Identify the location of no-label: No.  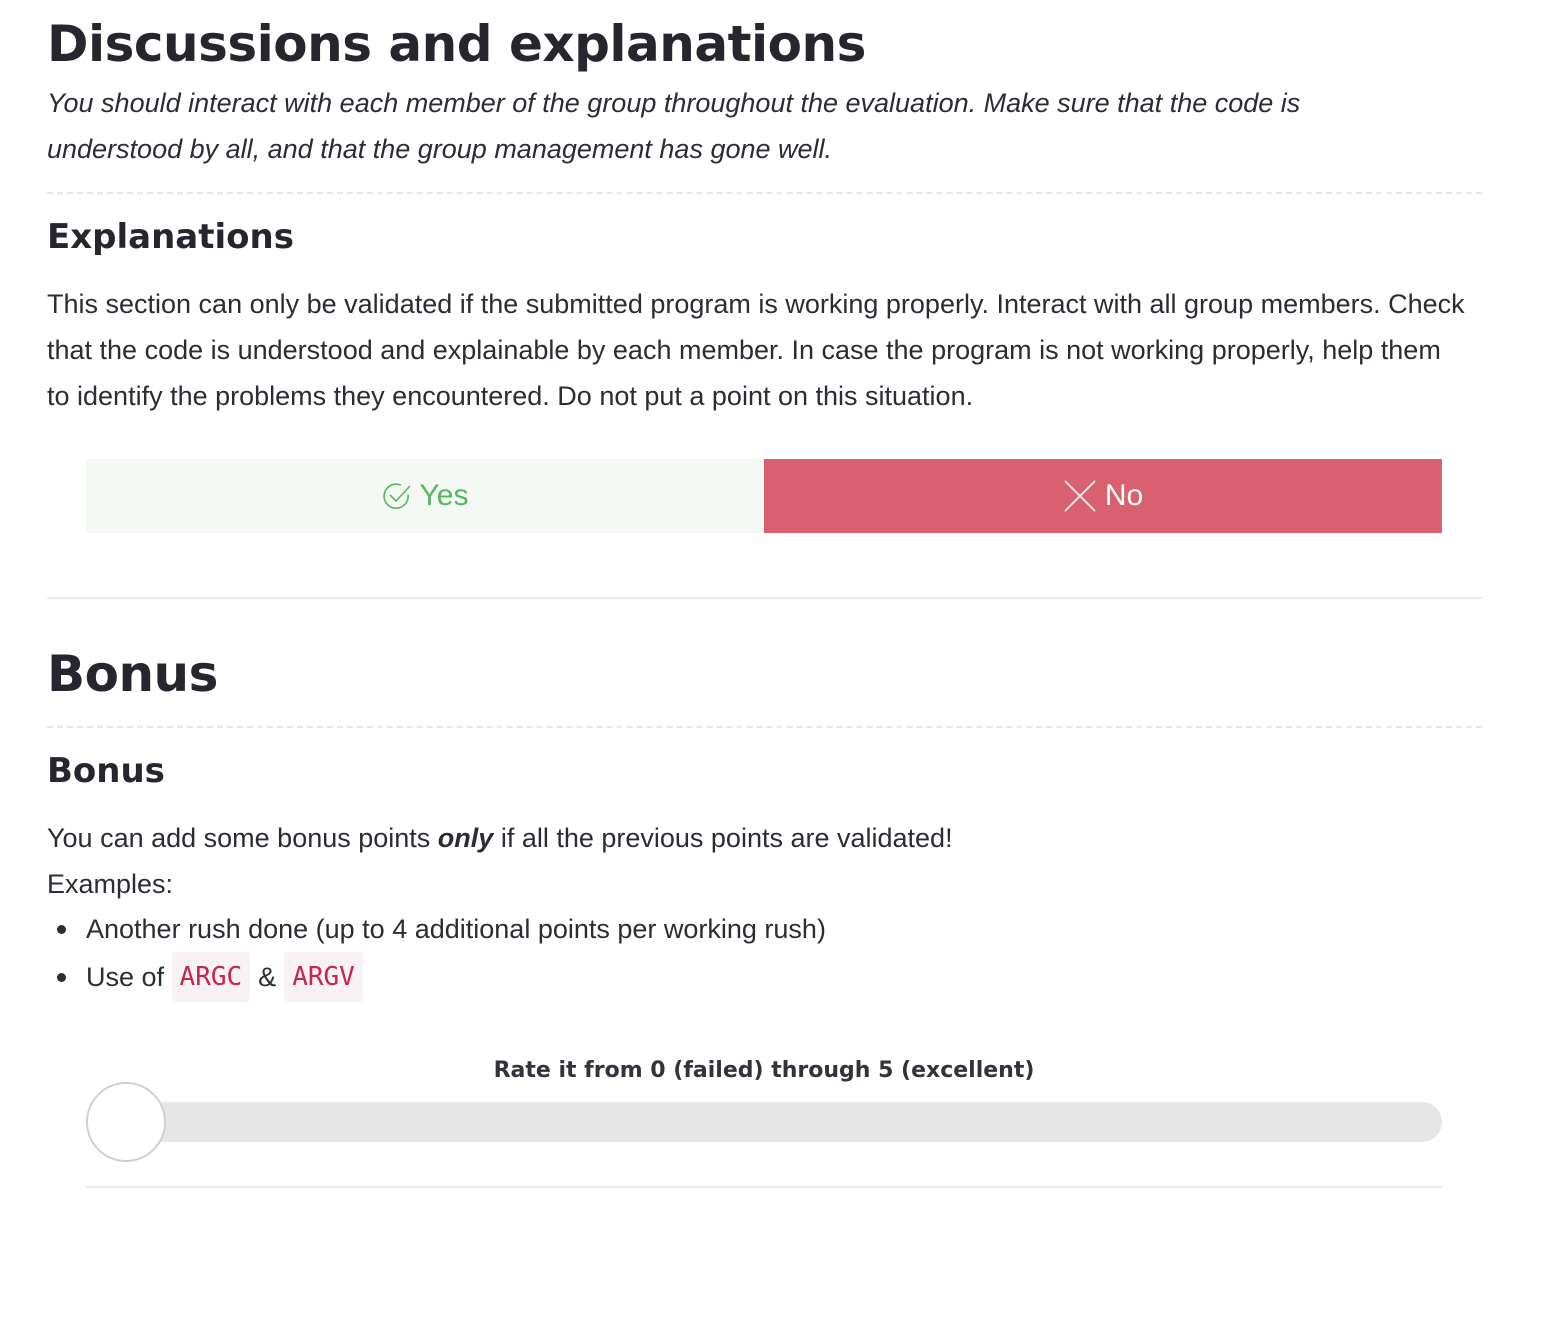
(1124, 495).